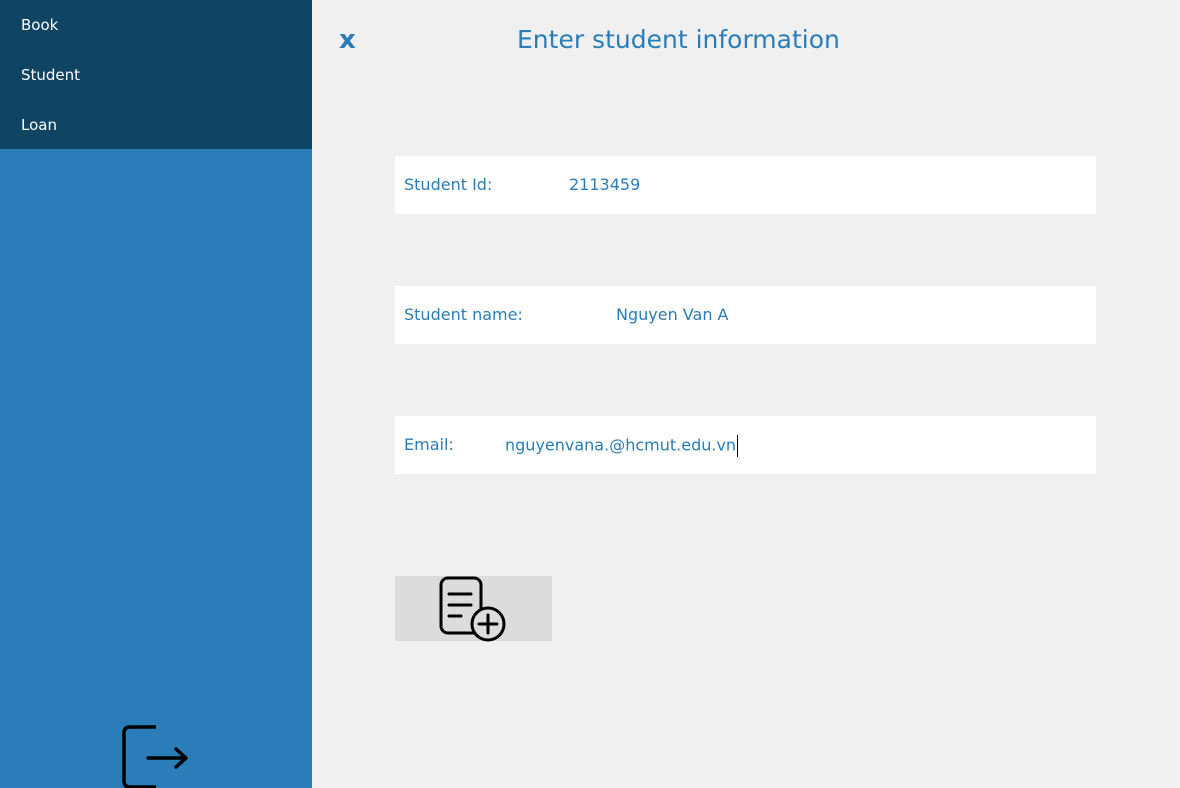 This screenshot has height=788, width=1180. Describe the element at coordinates (156, 74) in the screenshot. I see `sidebar-menu: Book Student Loan` at that location.